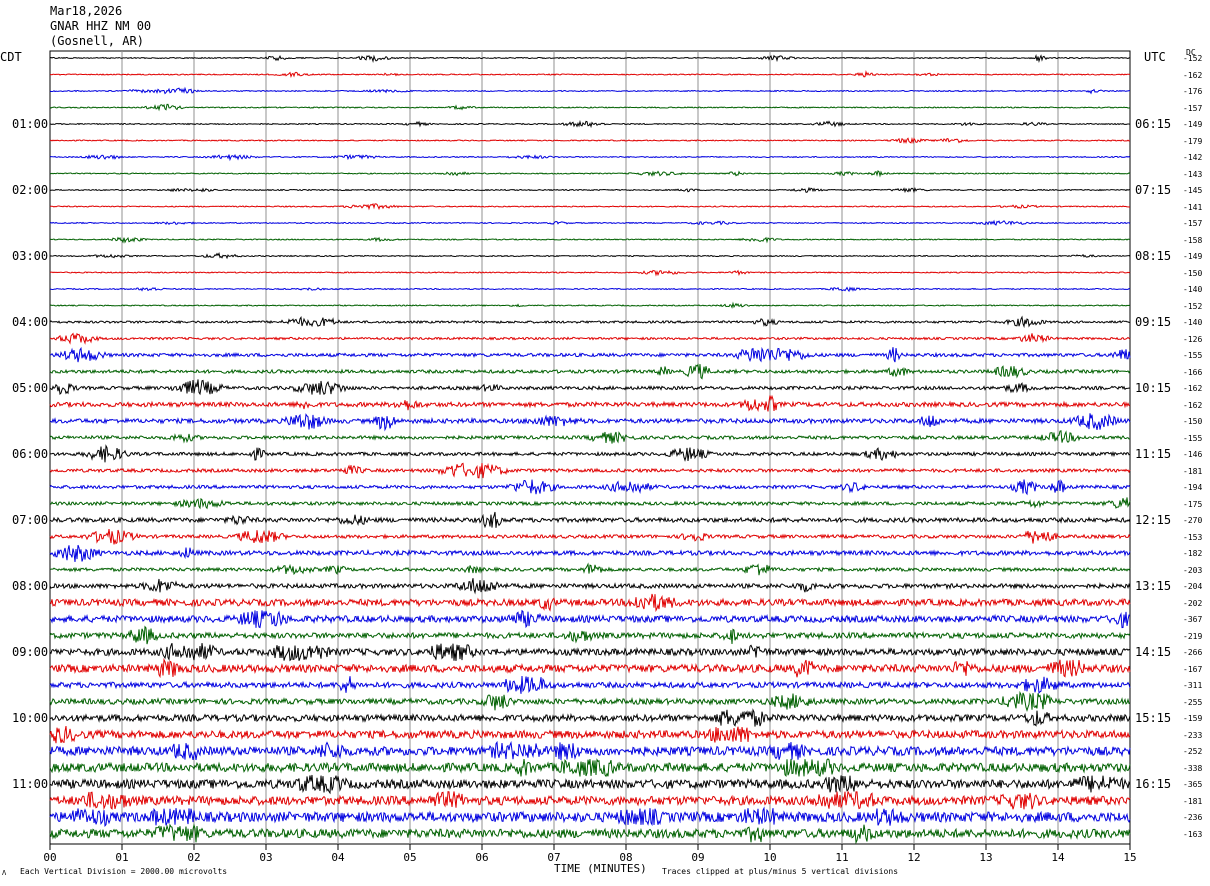 This screenshot has height=886, width=1210. I want to click on utc-hour-label: 15:15, so click(1153, 718).